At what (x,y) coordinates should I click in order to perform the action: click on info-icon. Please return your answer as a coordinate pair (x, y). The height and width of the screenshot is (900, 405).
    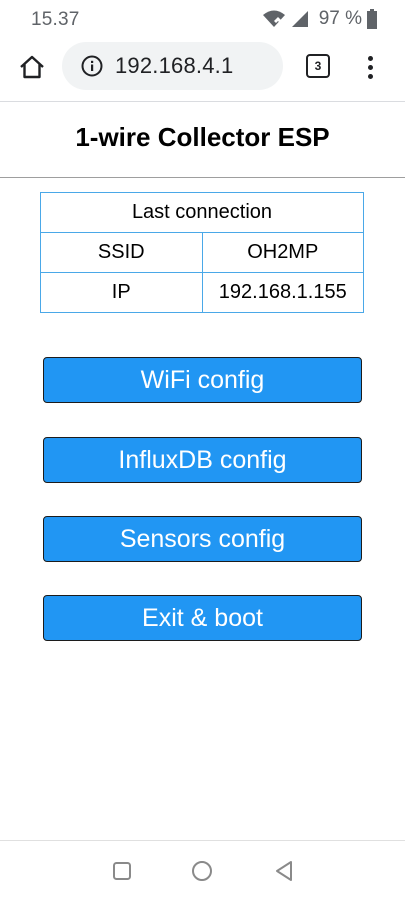
    Looking at the image, I should click on (92, 66).